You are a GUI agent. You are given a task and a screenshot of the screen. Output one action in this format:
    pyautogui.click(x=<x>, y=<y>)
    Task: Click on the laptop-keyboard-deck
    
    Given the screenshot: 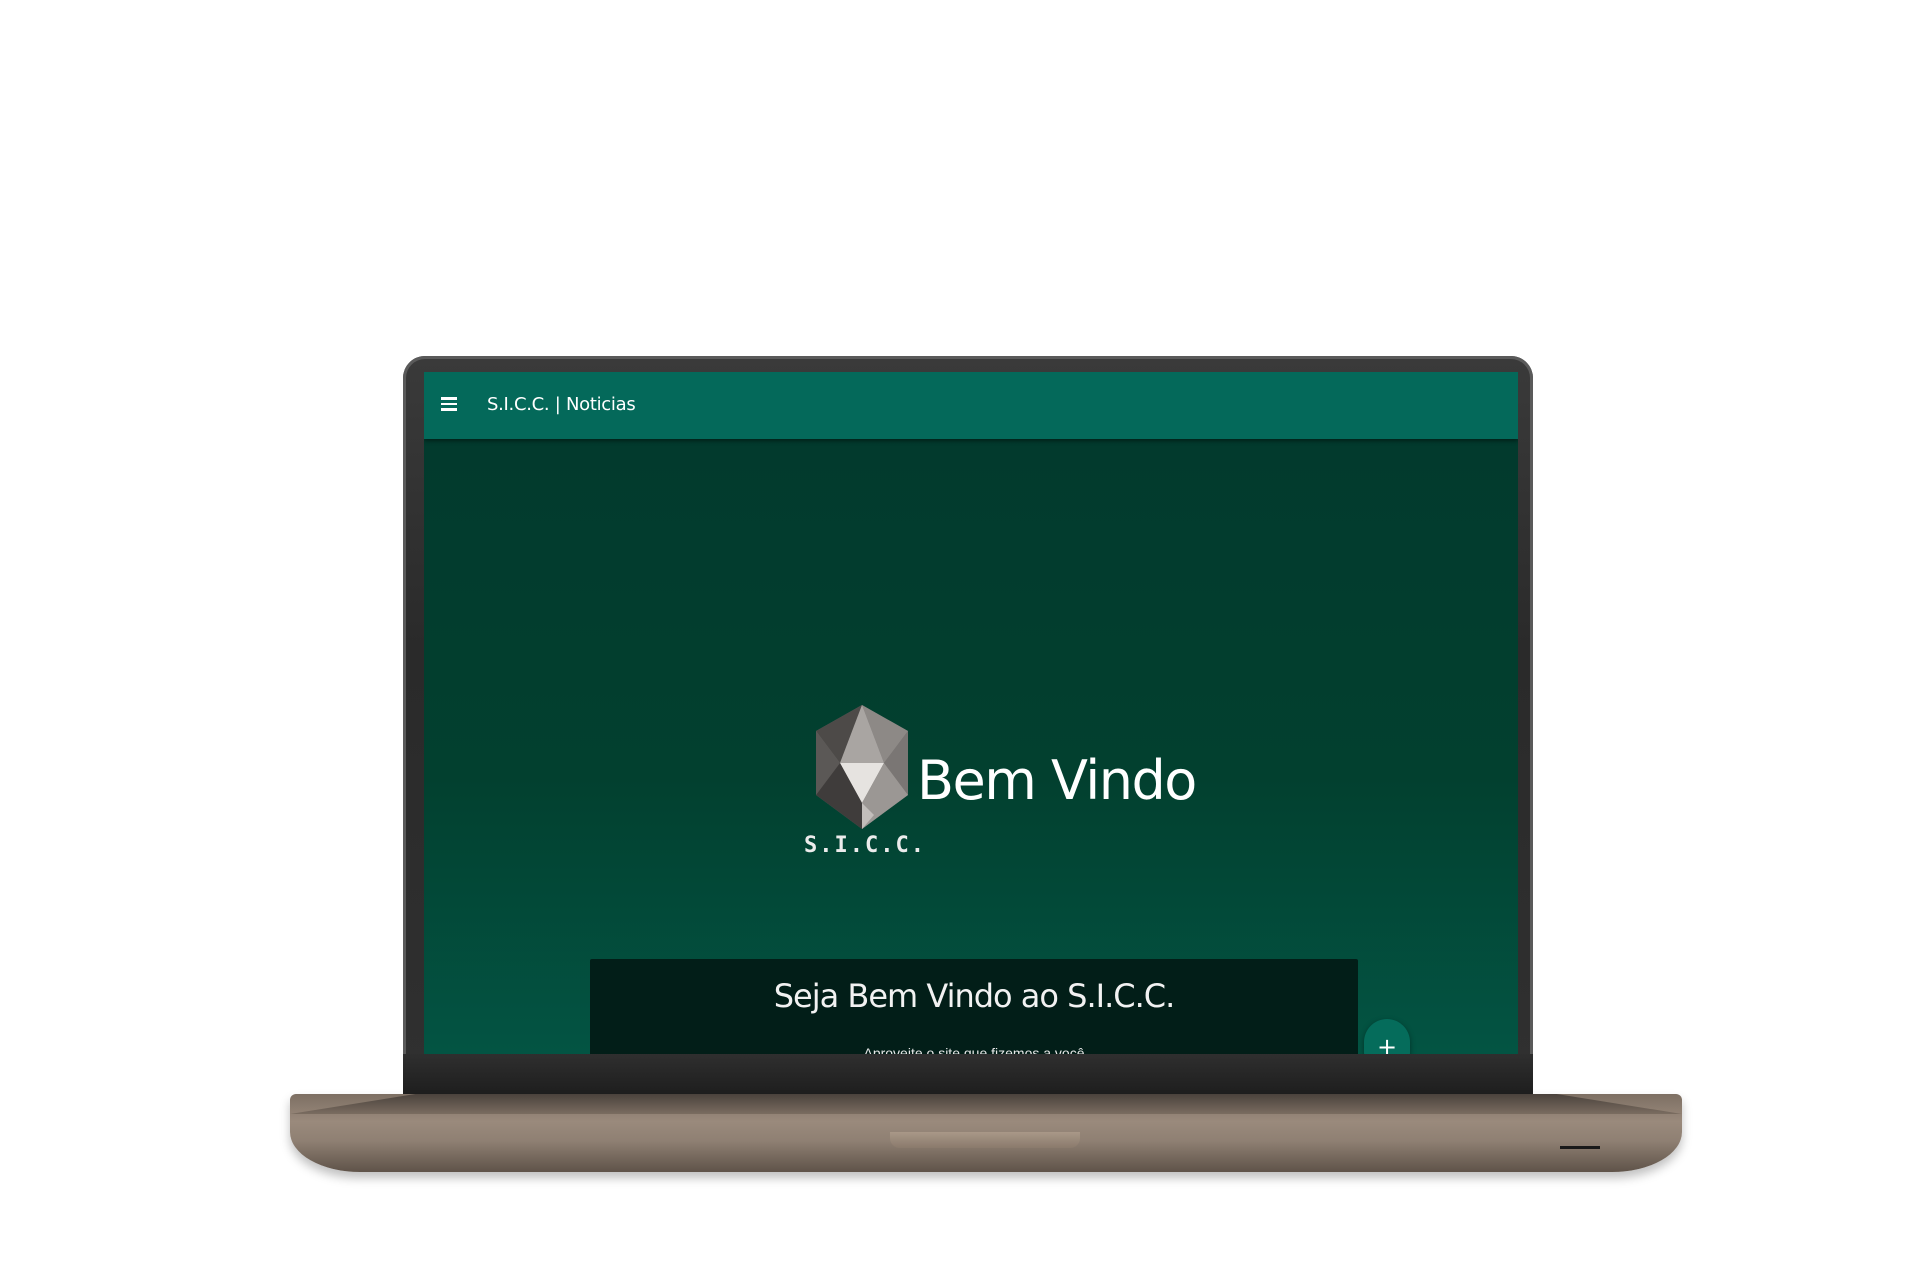 What is the action you would take?
    pyautogui.click(x=986, y=1104)
    